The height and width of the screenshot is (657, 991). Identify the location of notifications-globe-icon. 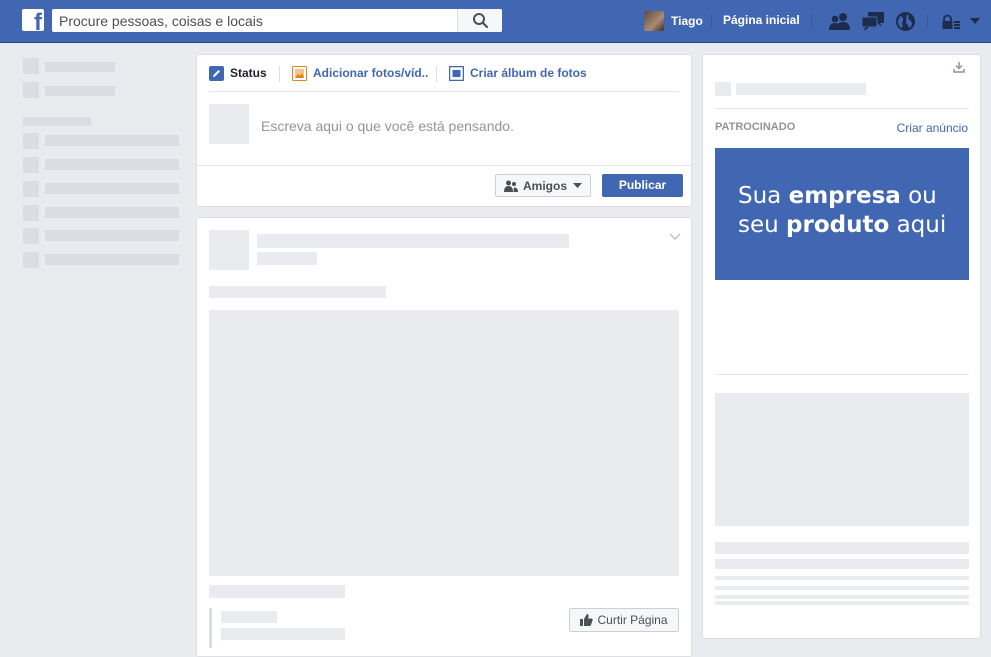
(905, 21).